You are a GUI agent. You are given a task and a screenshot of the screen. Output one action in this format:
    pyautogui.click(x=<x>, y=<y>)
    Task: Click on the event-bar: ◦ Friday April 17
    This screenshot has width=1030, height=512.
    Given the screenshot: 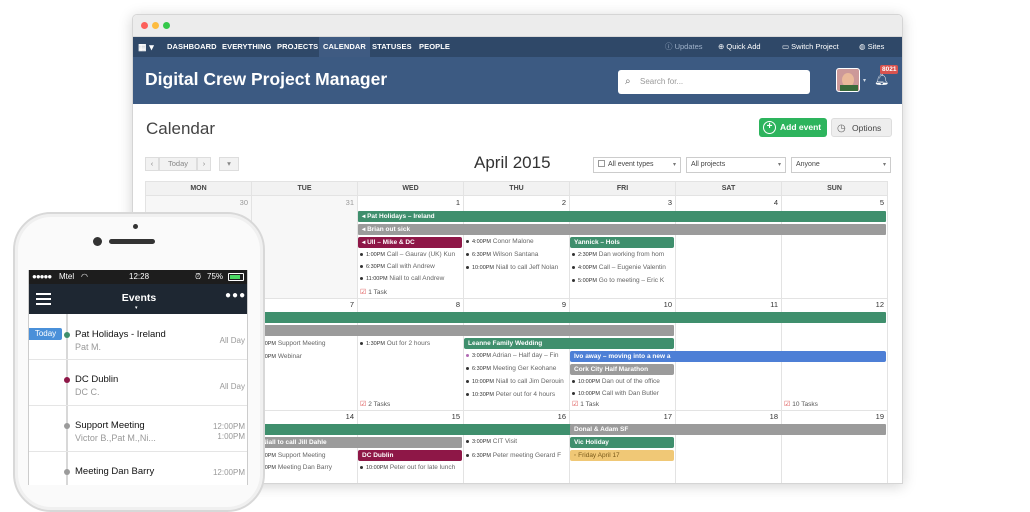 What is the action you would take?
    pyautogui.click(x=622, y=455)
    